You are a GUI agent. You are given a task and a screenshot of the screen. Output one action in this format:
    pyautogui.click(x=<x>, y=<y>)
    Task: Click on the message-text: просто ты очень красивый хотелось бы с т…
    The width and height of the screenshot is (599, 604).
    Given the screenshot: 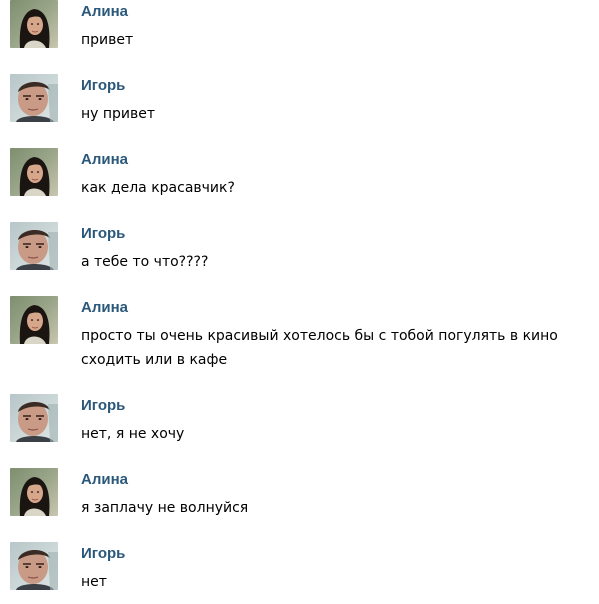 What is the action you would take?
    pyautogui.click(x=319, y=348)
    